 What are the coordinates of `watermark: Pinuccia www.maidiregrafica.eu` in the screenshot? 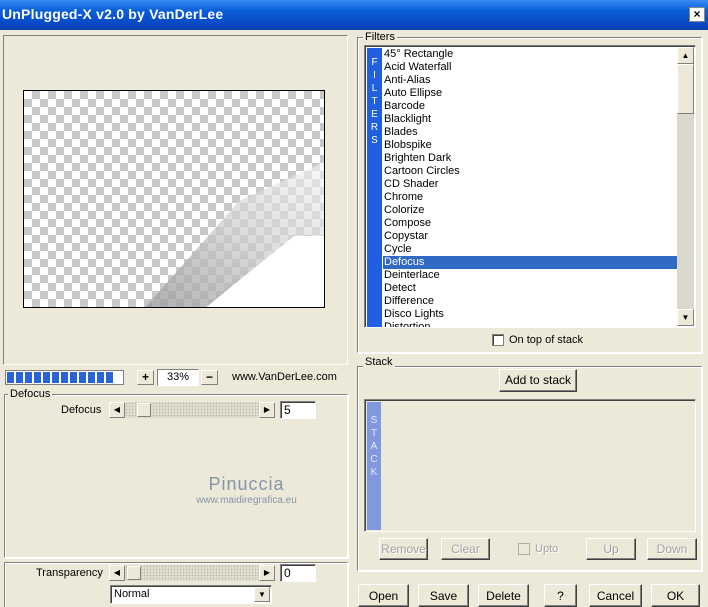 It's located at (246, 490).